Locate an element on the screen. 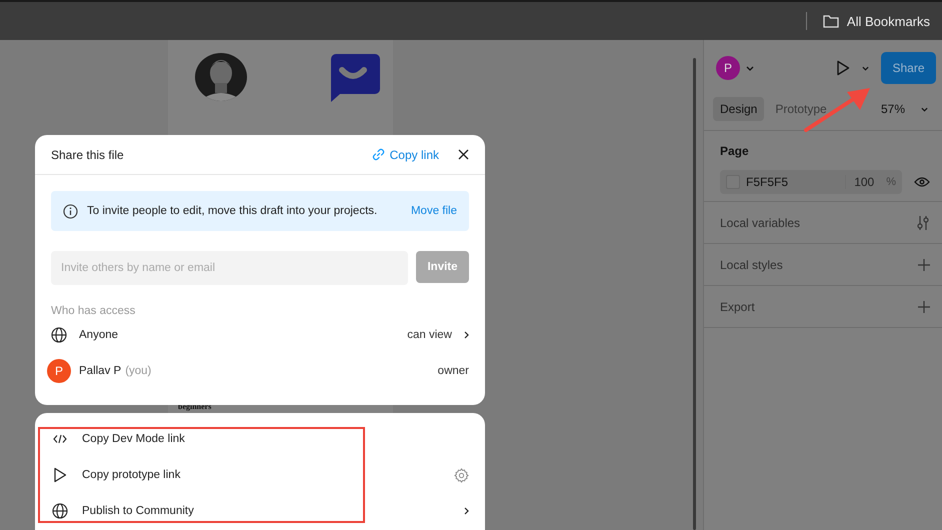 The width and height of the screenshot is (942, 530). section-title: Export is located at coordinates (737, 307).